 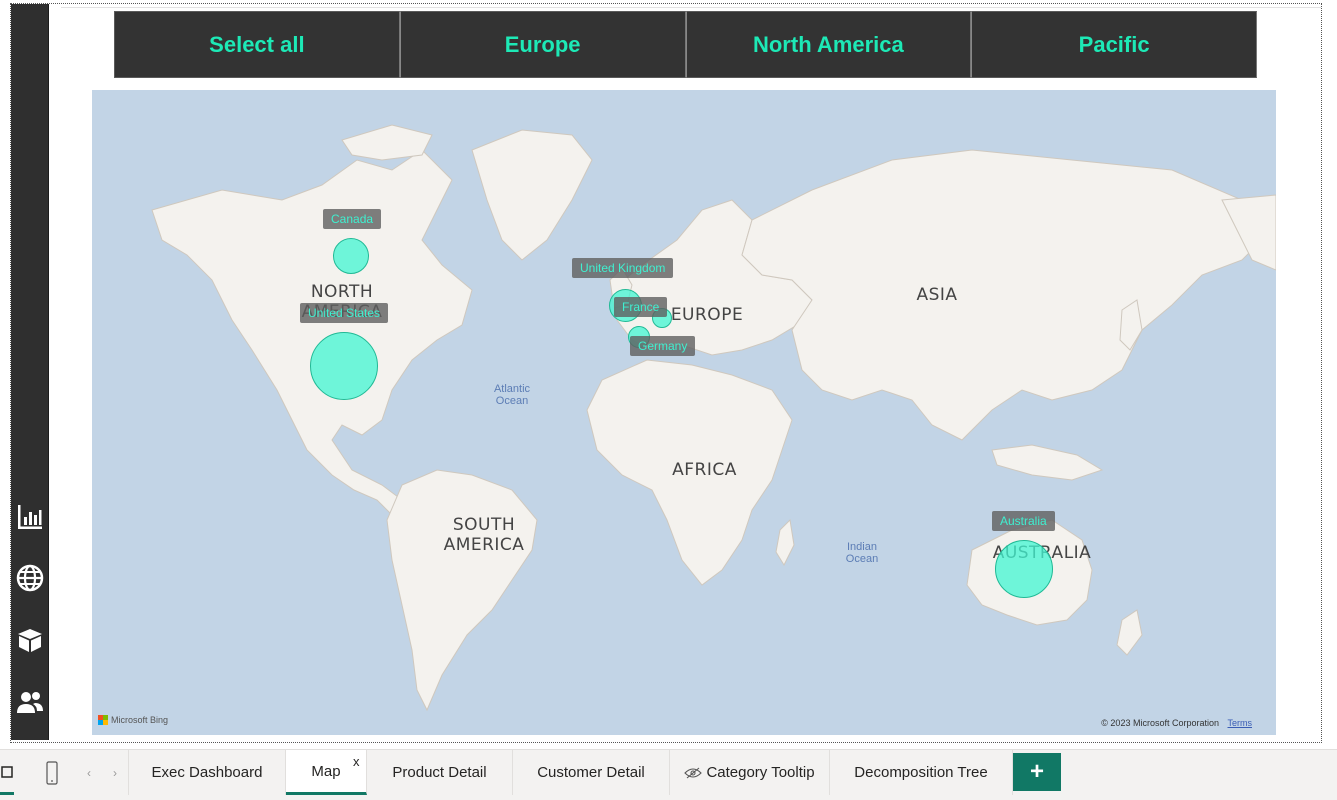 What do you see at coordinates (1240, 723) in the screenshot?
I see `terms-link: Terms` at bounding box center [1240, 723].